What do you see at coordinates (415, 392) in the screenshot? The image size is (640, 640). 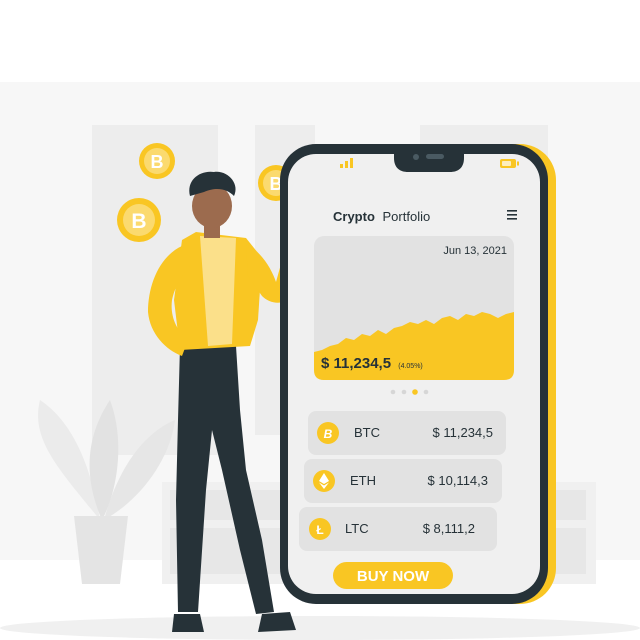 I see `carousel-dot-active` at bounding box center [415, 392].